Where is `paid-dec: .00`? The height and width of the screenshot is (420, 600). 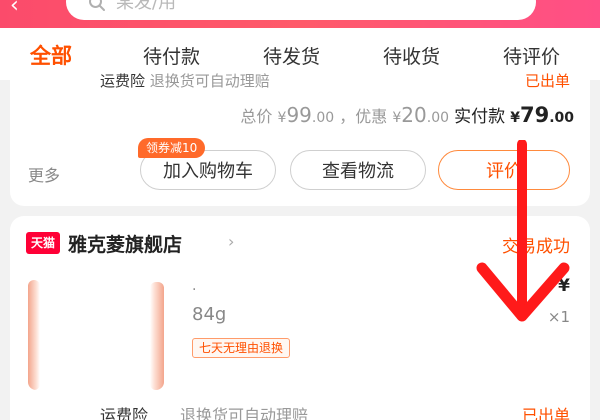 paid-dec: .00 is located at coordinates (561, 118).